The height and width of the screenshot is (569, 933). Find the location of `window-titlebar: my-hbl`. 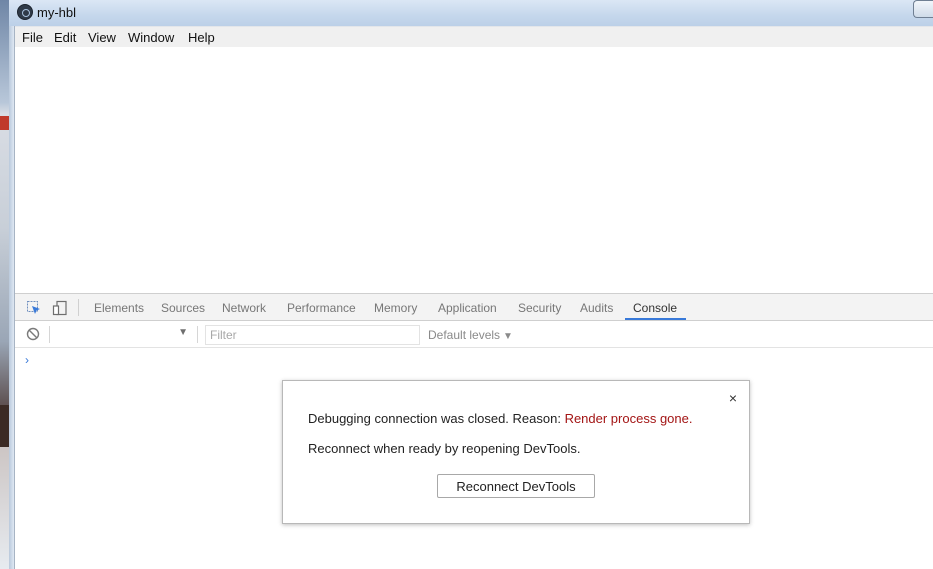

window-titlebar: my-hbl is located at coordinates (471, 13).